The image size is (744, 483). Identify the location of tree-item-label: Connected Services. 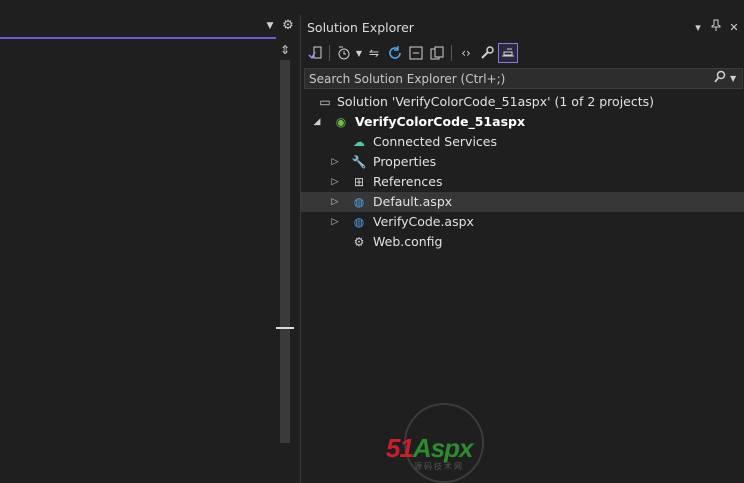
(435, 141).